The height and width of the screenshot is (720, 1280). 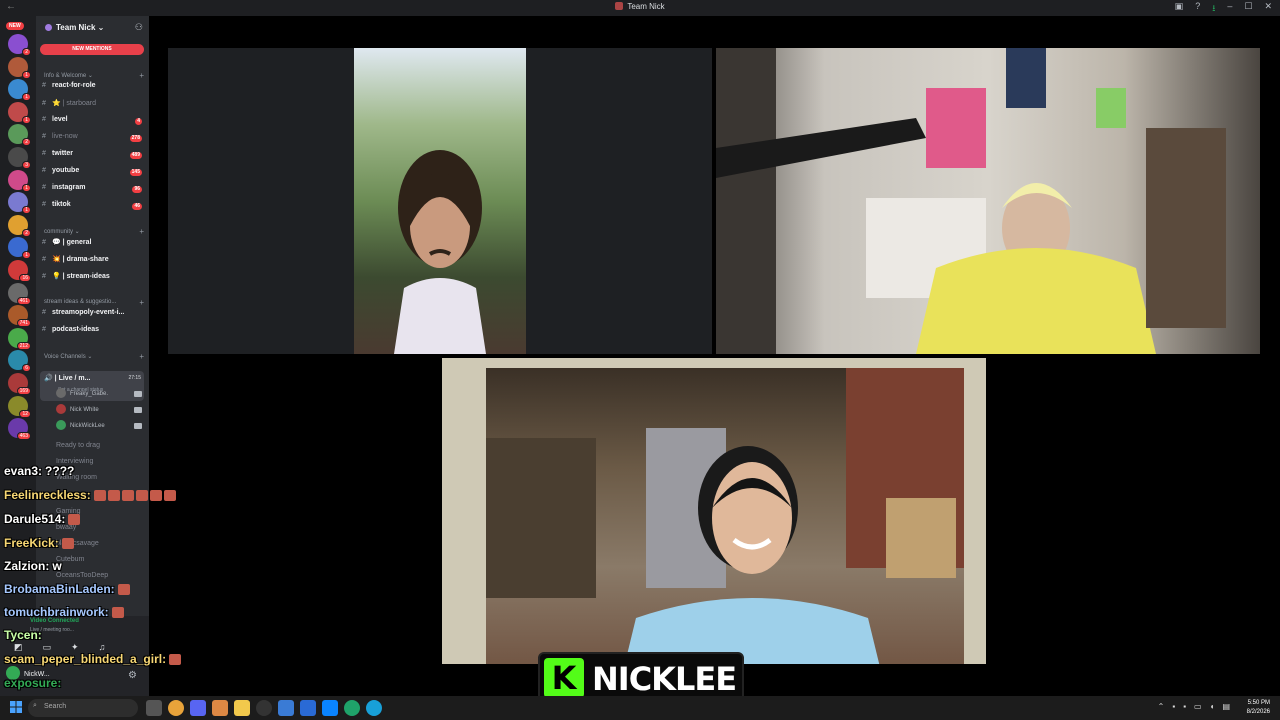 I want to click on settings-gear-icon: ⚙, so click(x=132, y=675).